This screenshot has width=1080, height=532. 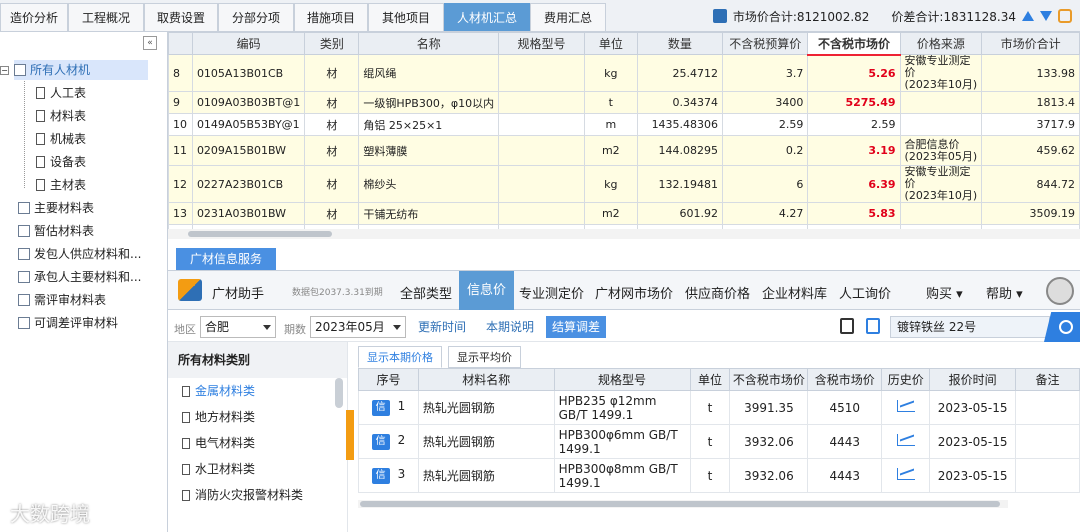 What do you see at coordinates (765, 124) in the screenshot?
I see `table-cell: 2.59` at bounding box center [765, 124].